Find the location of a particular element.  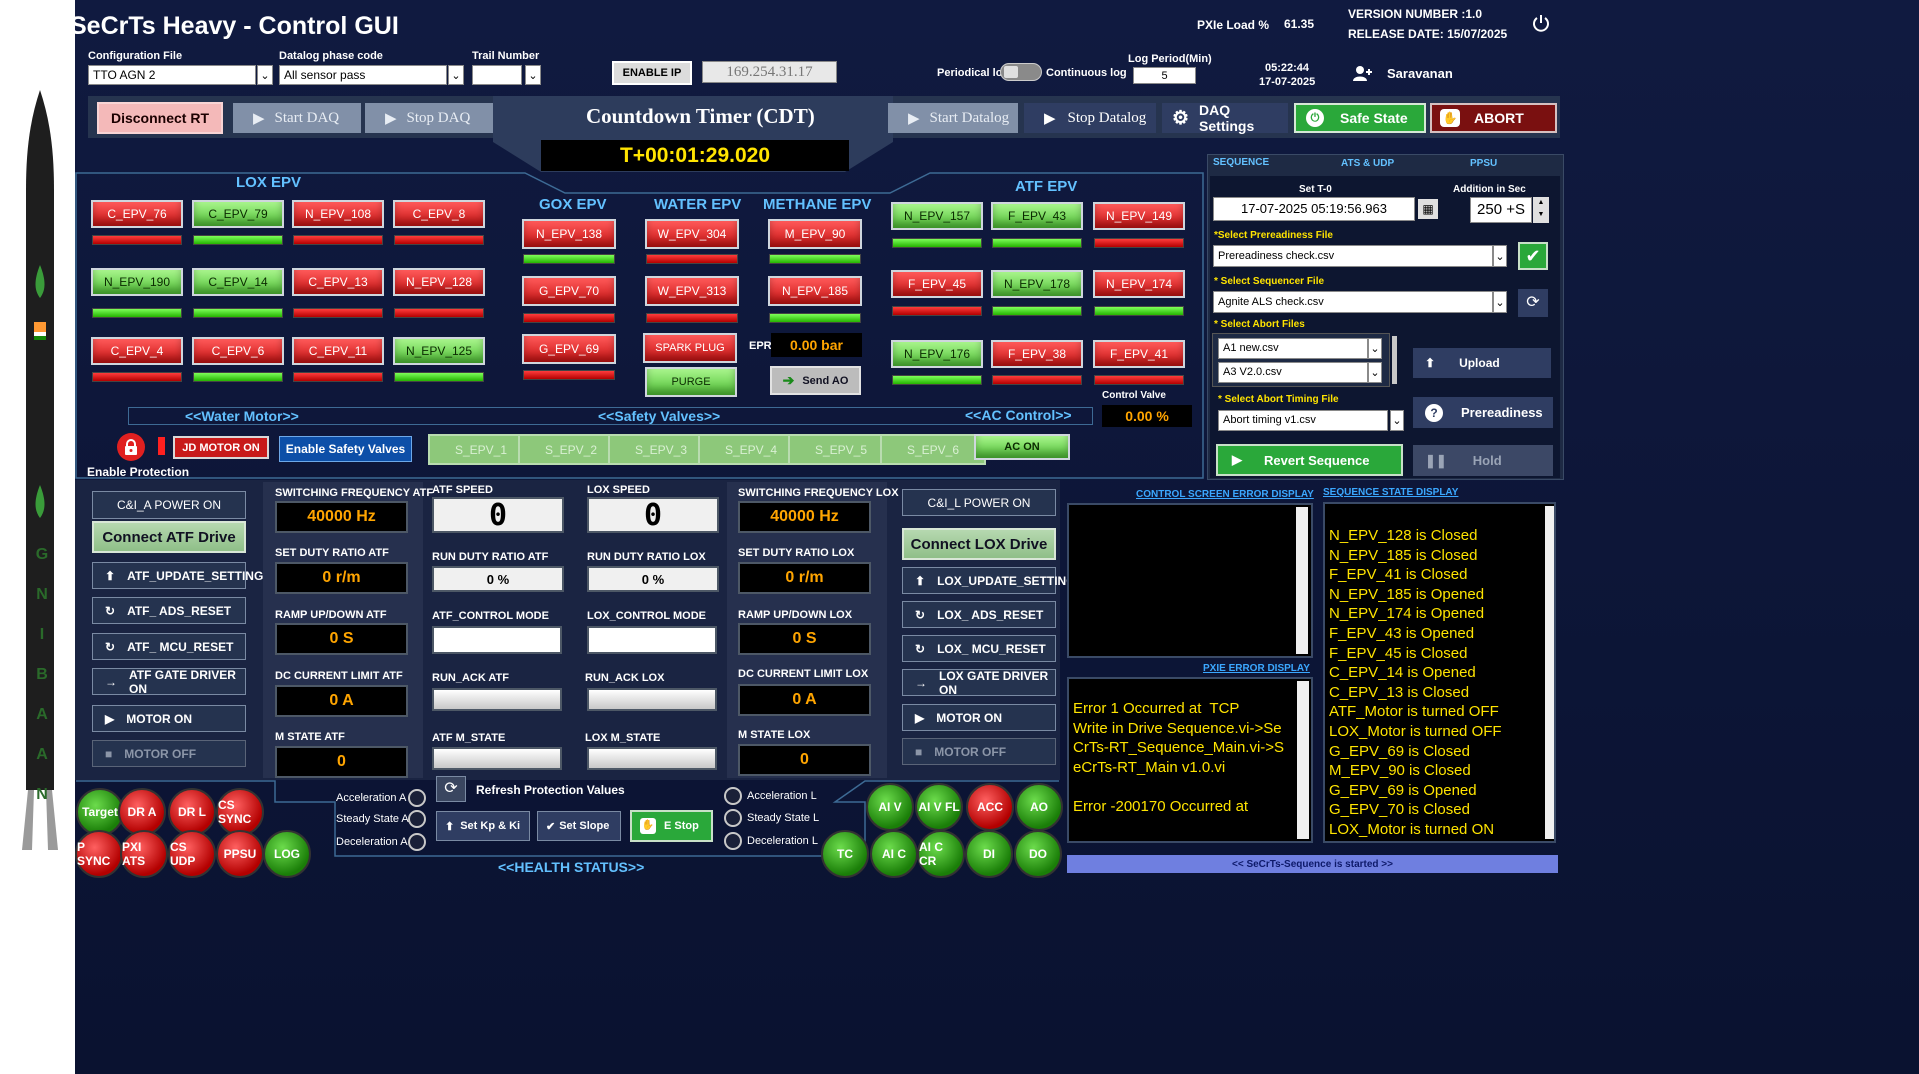

lox-motor-off-button: ■ MOTOR OFF is located at coordinates (979, 751).